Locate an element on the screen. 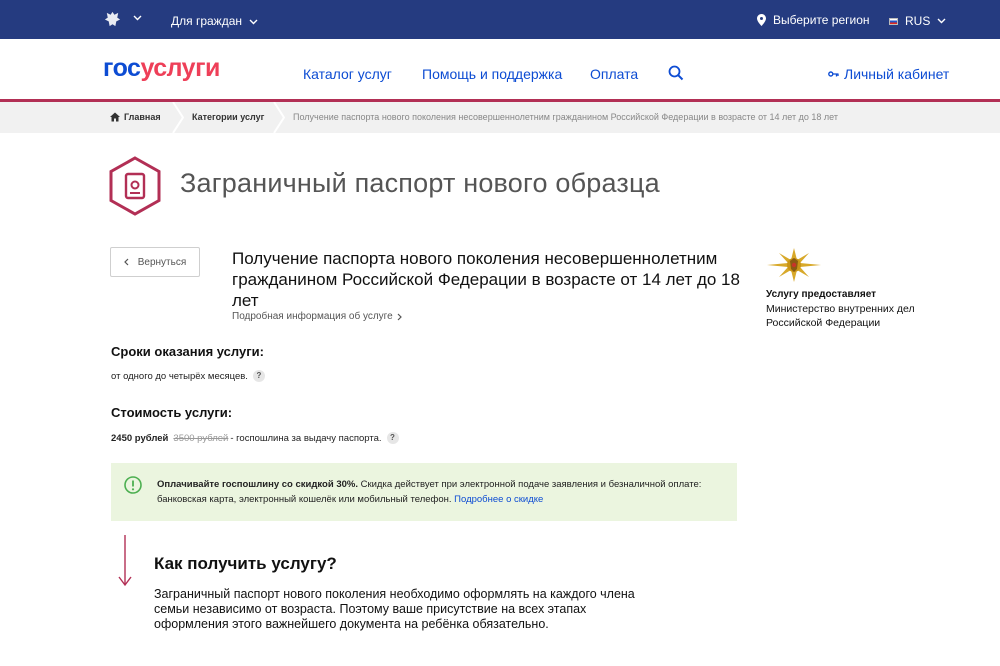 This screenshot has width=1000, height=666. cost-title: Стоимость услуги: is located at coordinates (172, 412).